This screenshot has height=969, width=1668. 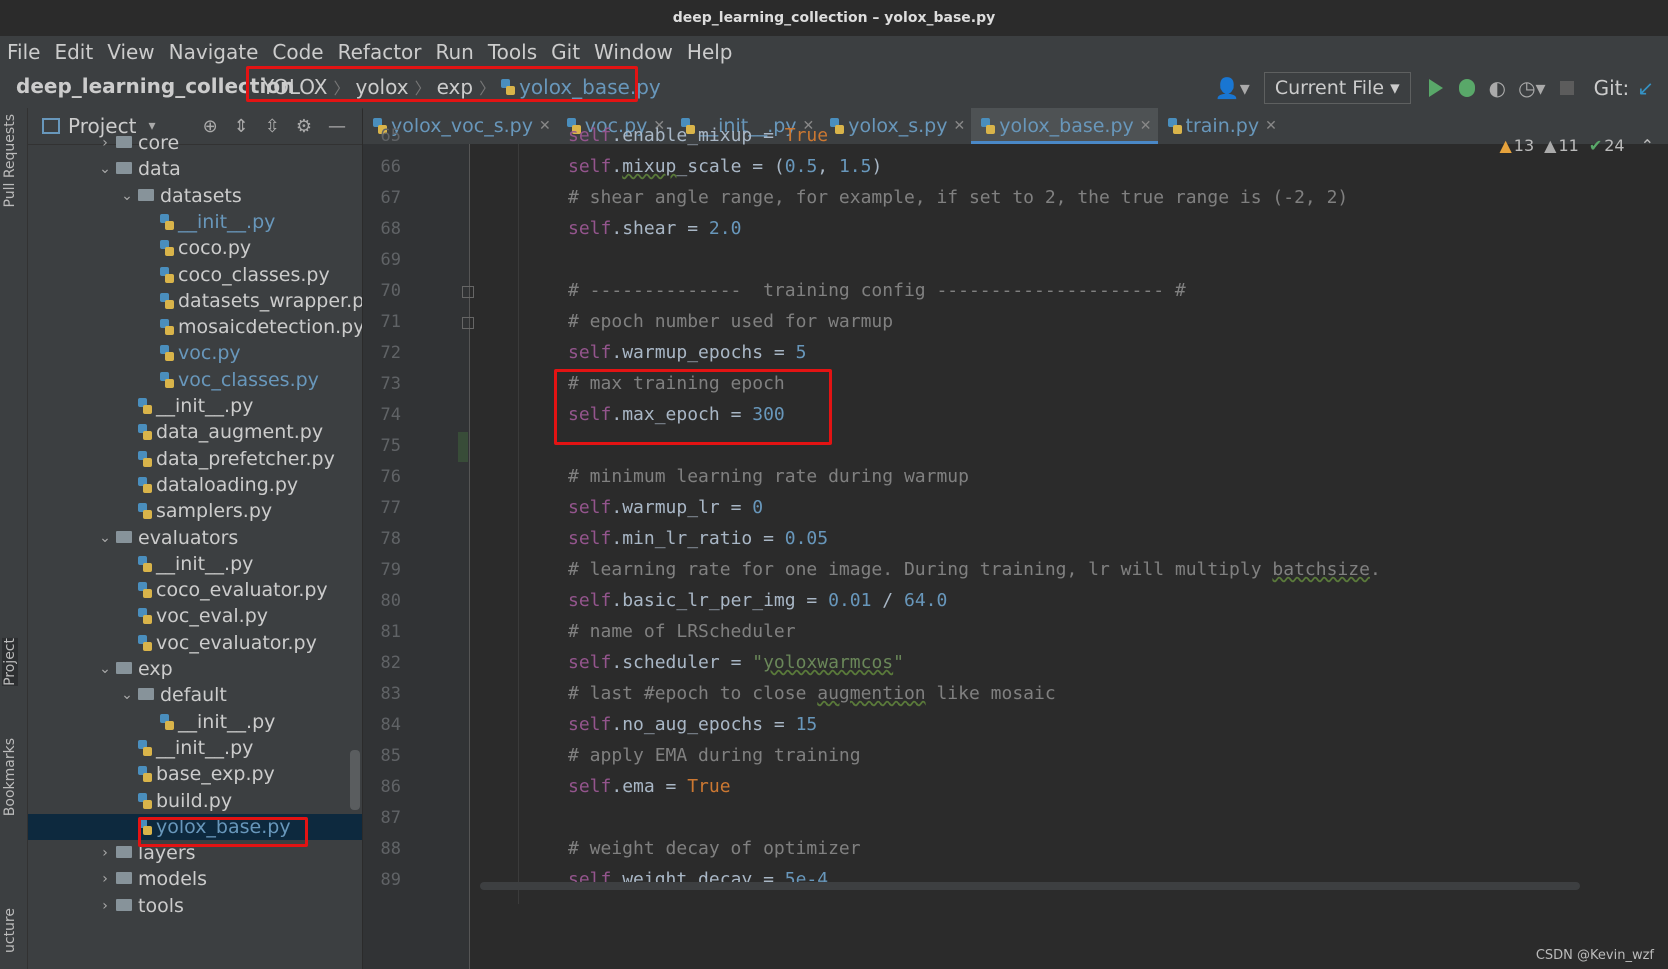 I want to click on breadcrumb-item-current-file: yolox_base.py, so click(x=590, y=87).